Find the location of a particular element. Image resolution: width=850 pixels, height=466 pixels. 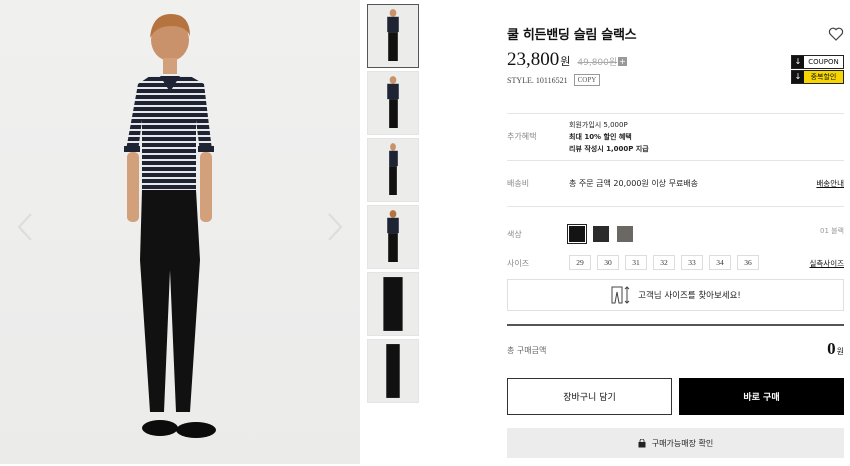

prev-image-arrow is located at coordinates (25, 227).